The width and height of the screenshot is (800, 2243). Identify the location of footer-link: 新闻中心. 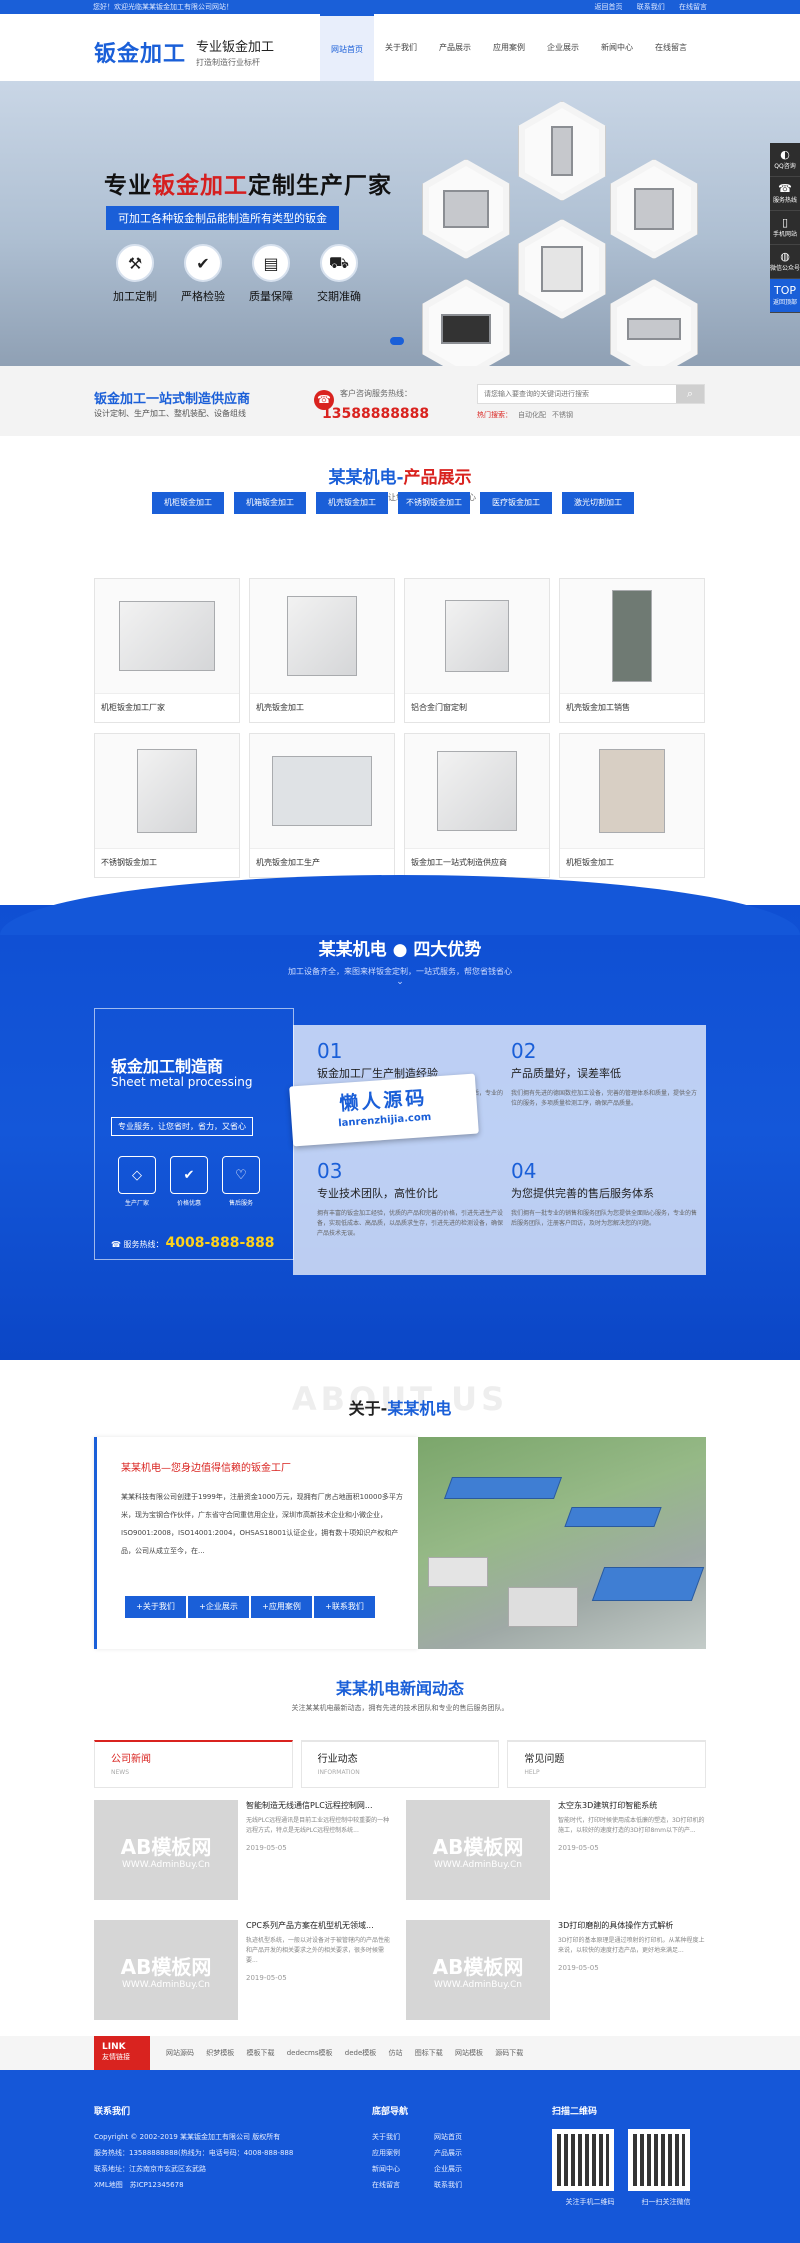
(403, 2169).